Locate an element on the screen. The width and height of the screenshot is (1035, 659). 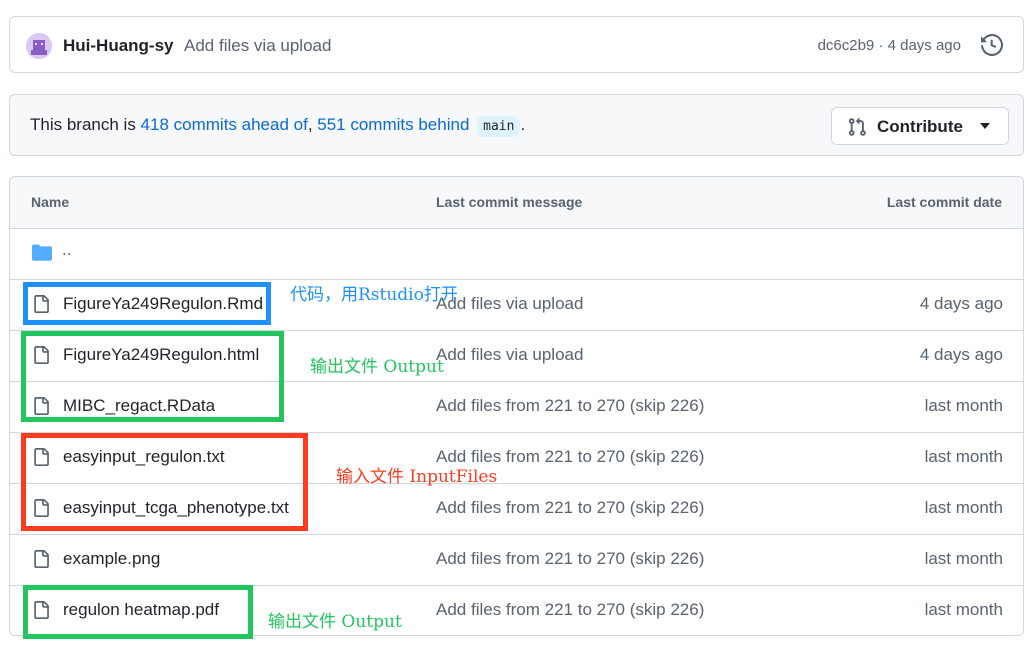
column-header-date: Last commit date is located at coordinates (944, 202).